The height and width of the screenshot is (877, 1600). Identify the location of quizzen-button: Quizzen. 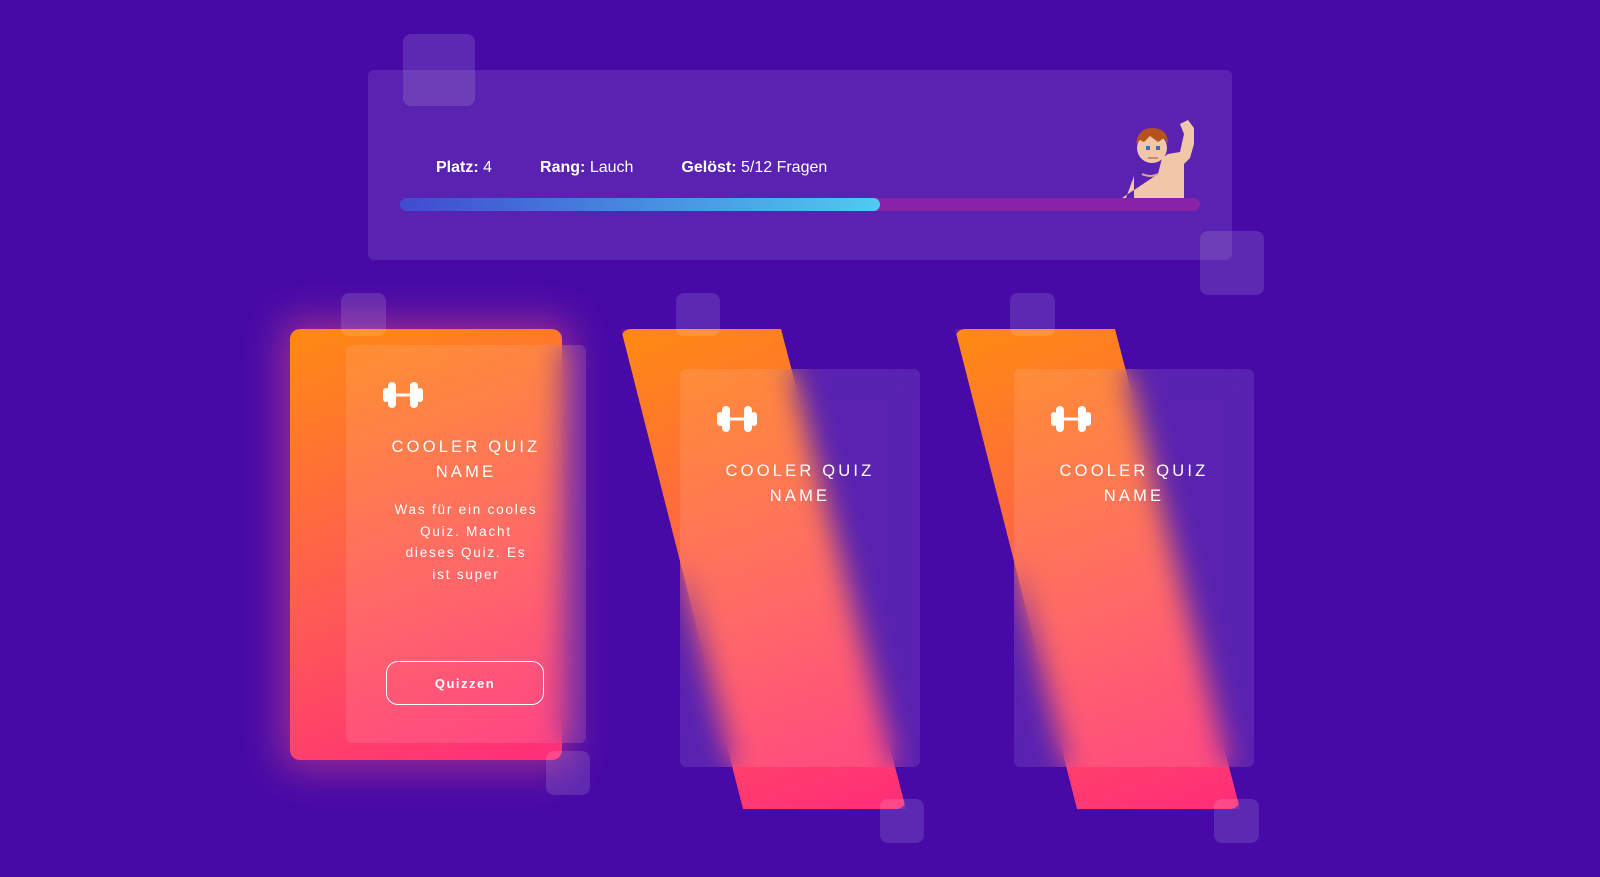
(465, 683).